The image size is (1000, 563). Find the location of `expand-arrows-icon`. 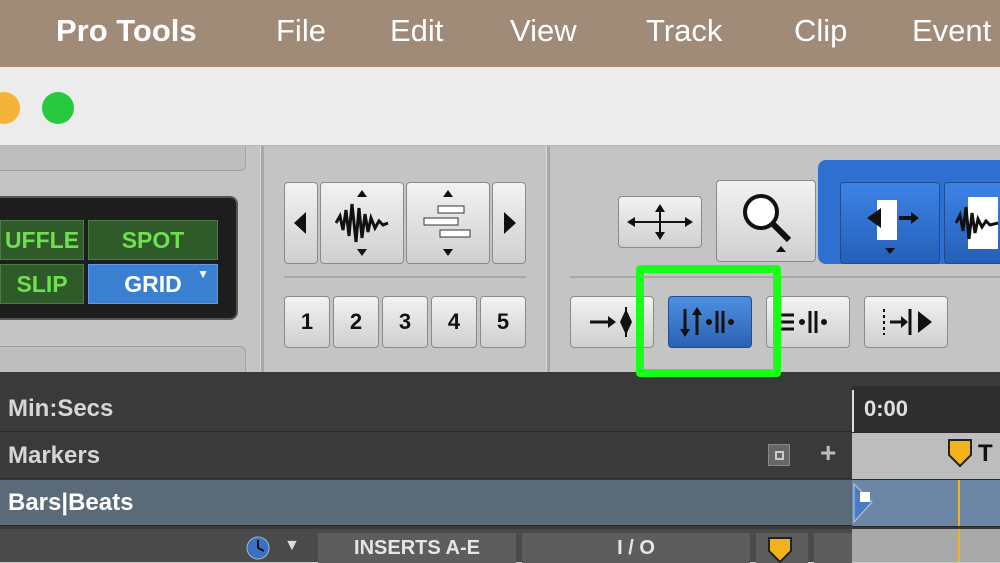

expand-arrows-icon is located at coordinates (660, 222).